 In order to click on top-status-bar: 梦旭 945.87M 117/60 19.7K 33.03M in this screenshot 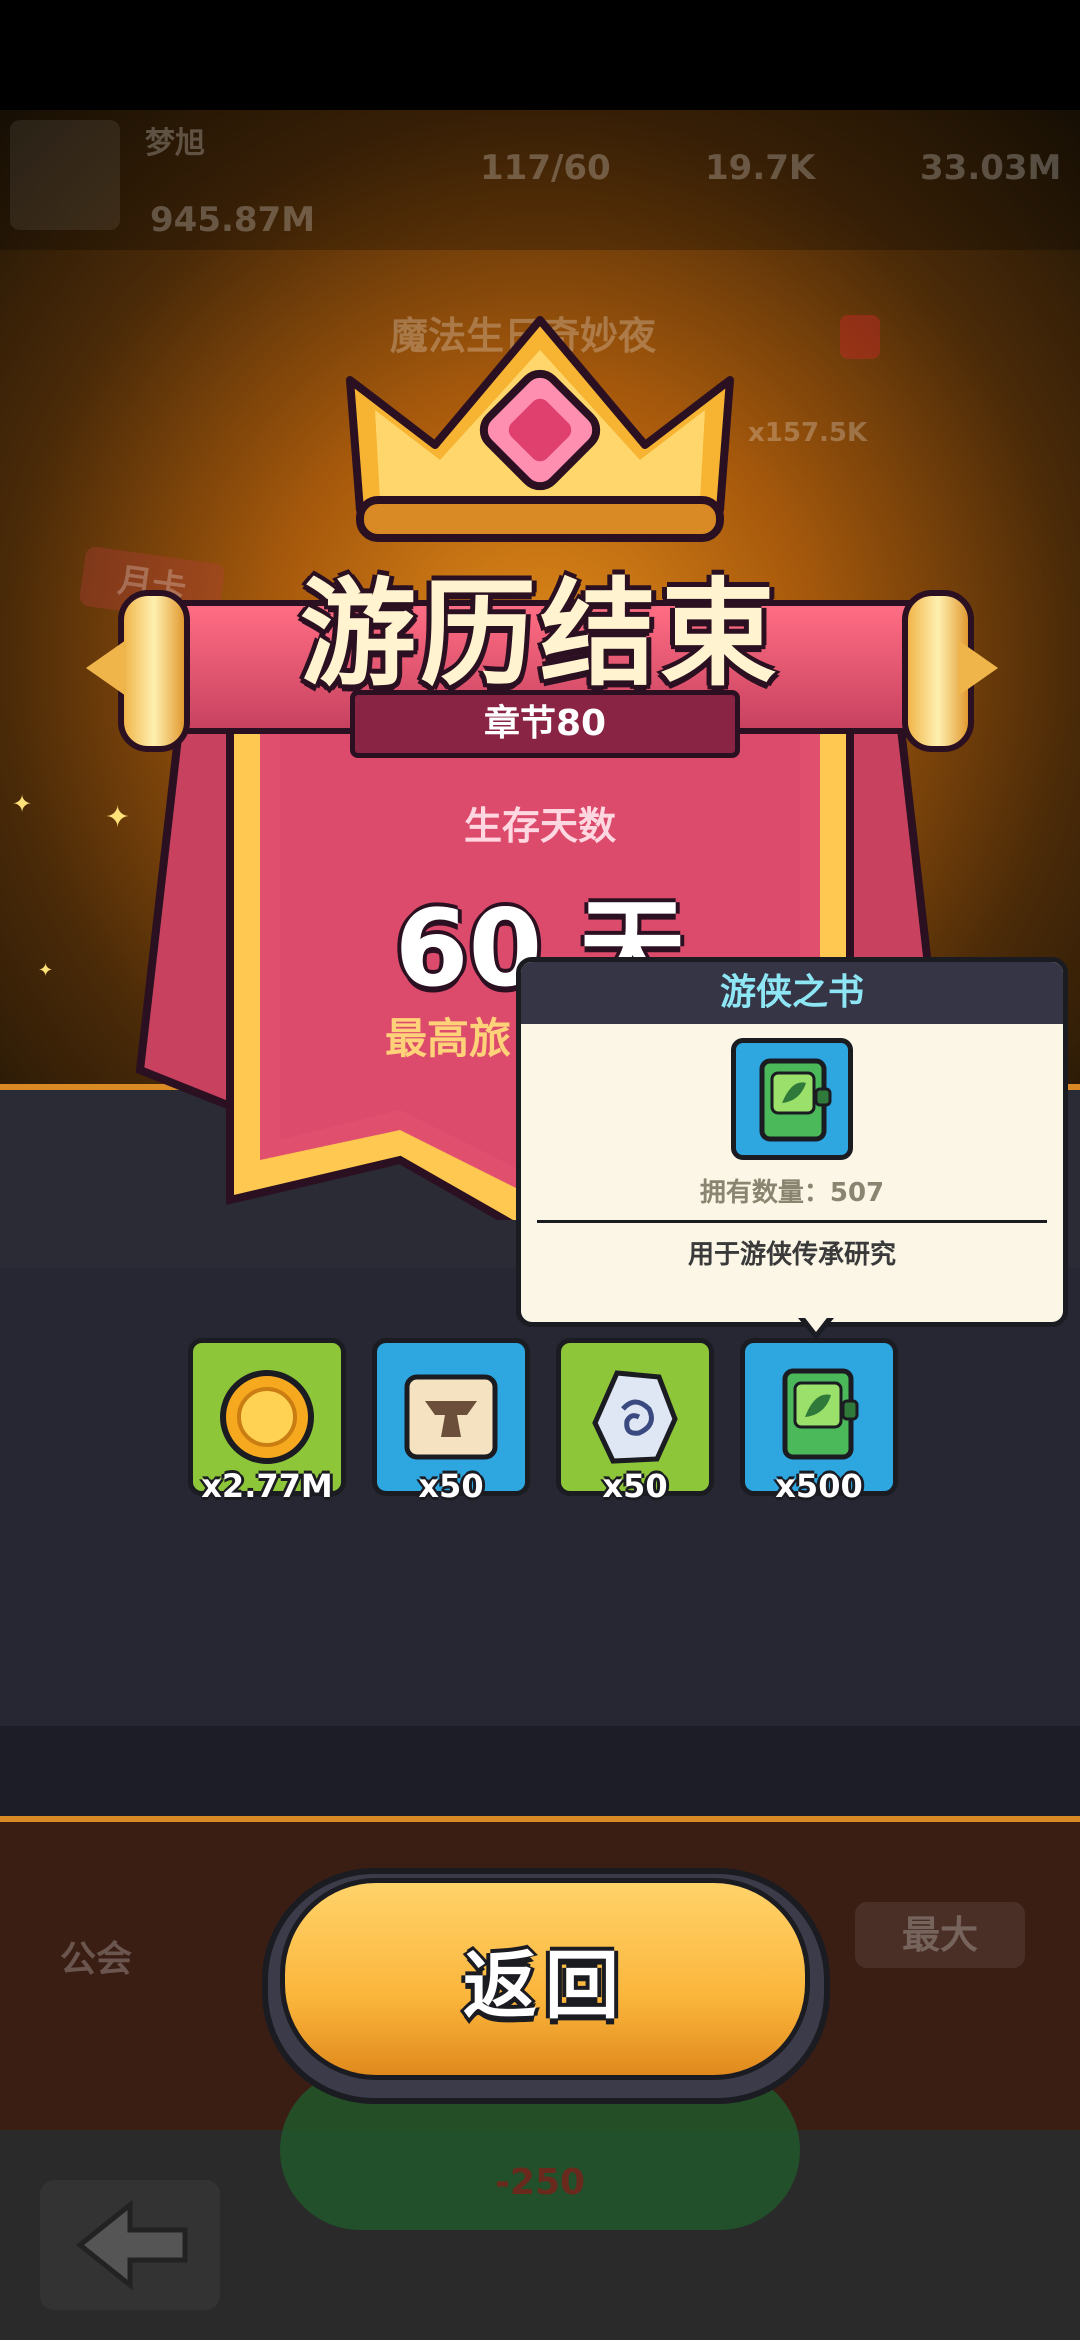, I will do `click(540, 180)`.